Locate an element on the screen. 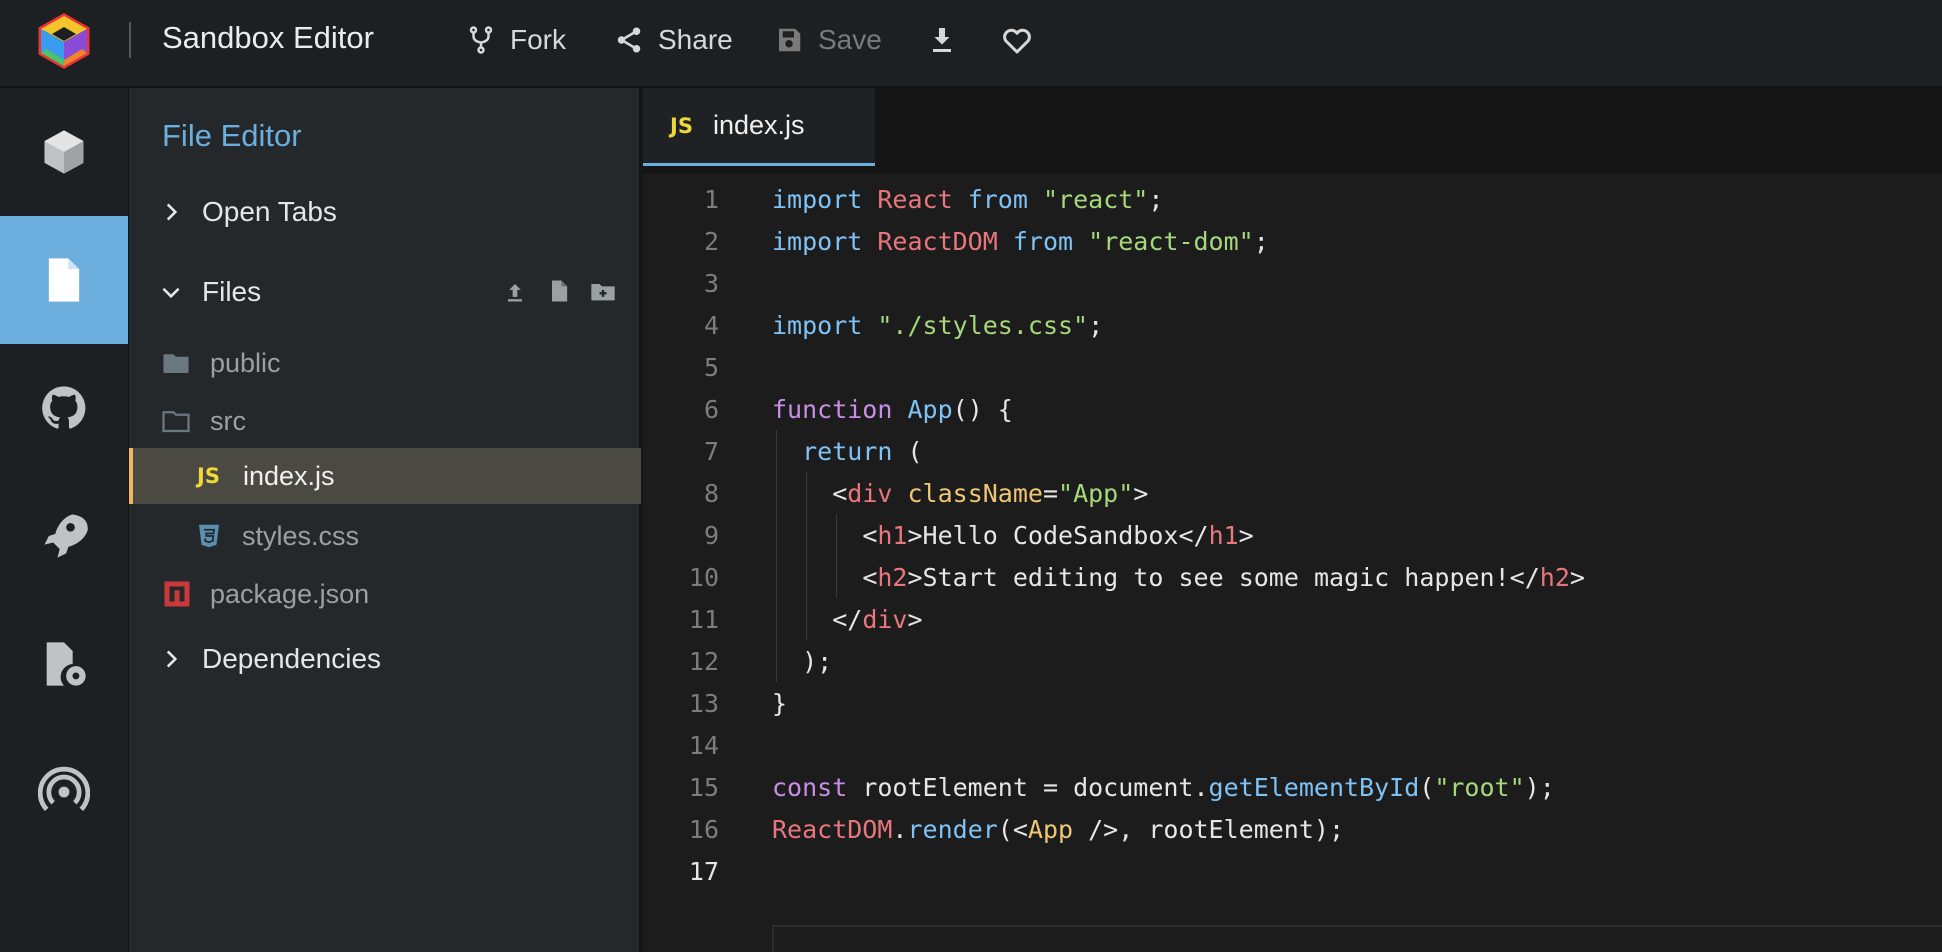 This screenshot has width=1942, height=952. code-text: import React from "react"; is located at coordinates (968, 199).